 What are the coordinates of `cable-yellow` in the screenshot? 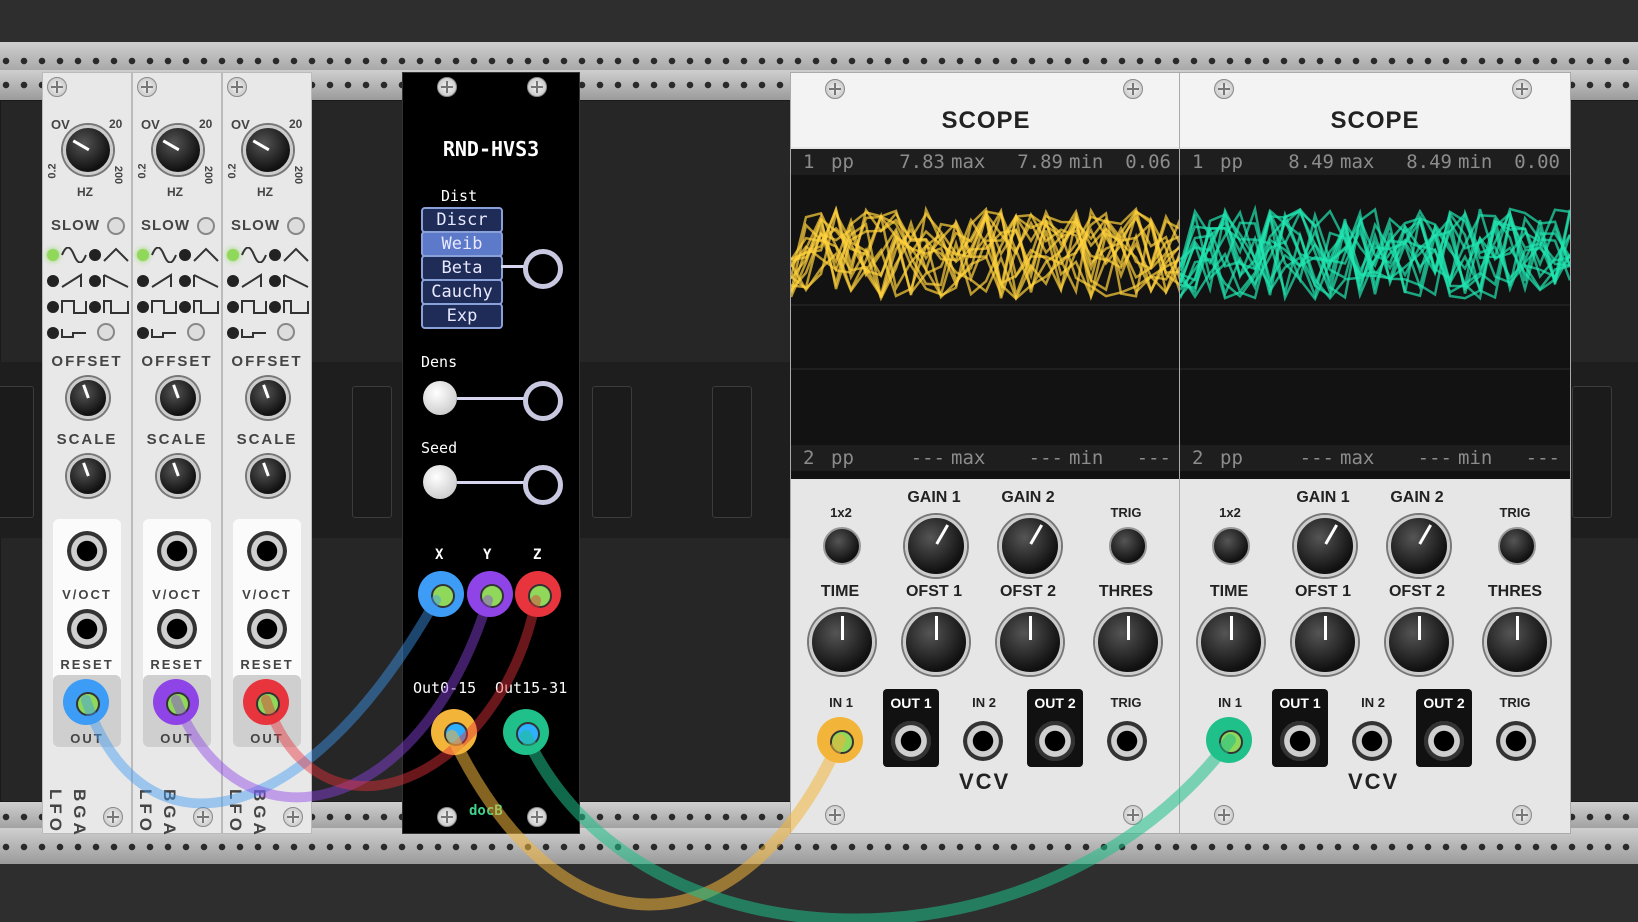 It's located at (646, 820).